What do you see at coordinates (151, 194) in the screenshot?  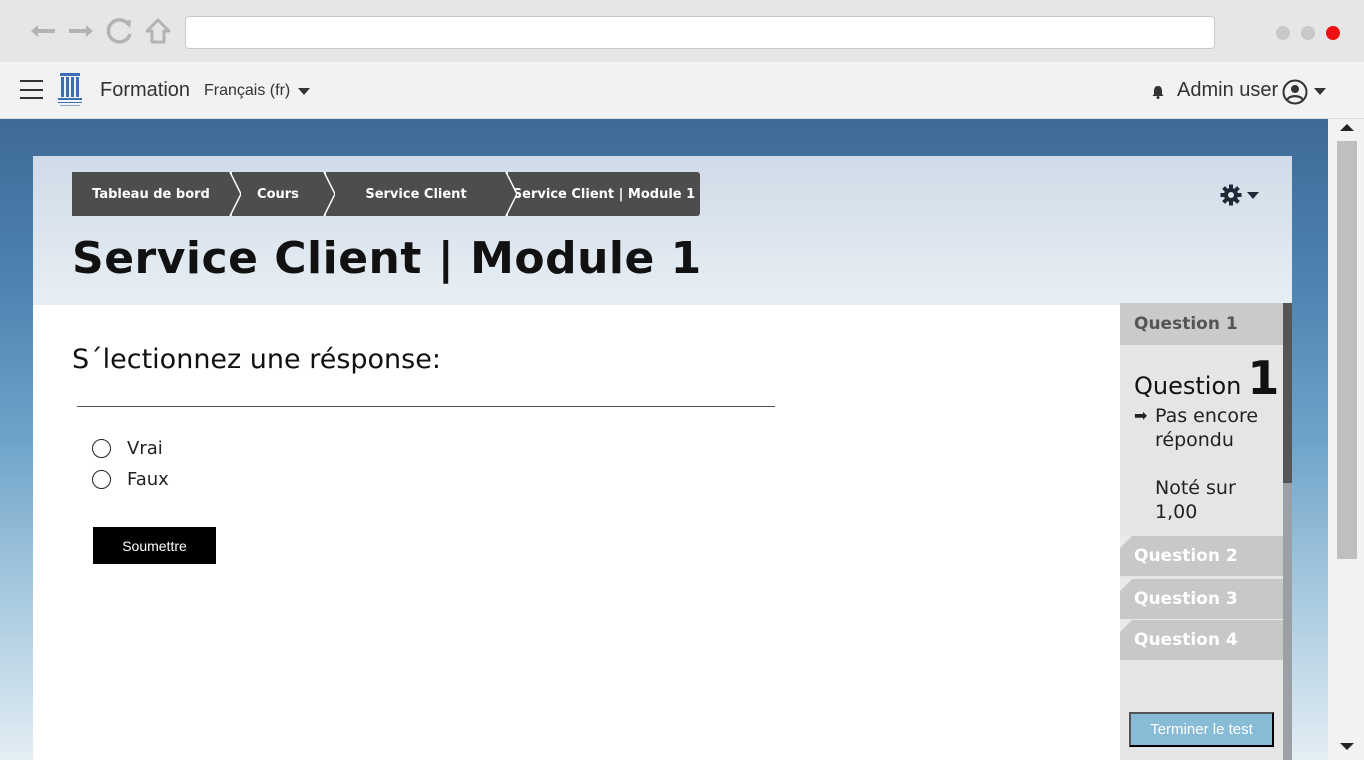 I see `breadcrumb-label: Tableau de bord` at bounding box center [151, 194].